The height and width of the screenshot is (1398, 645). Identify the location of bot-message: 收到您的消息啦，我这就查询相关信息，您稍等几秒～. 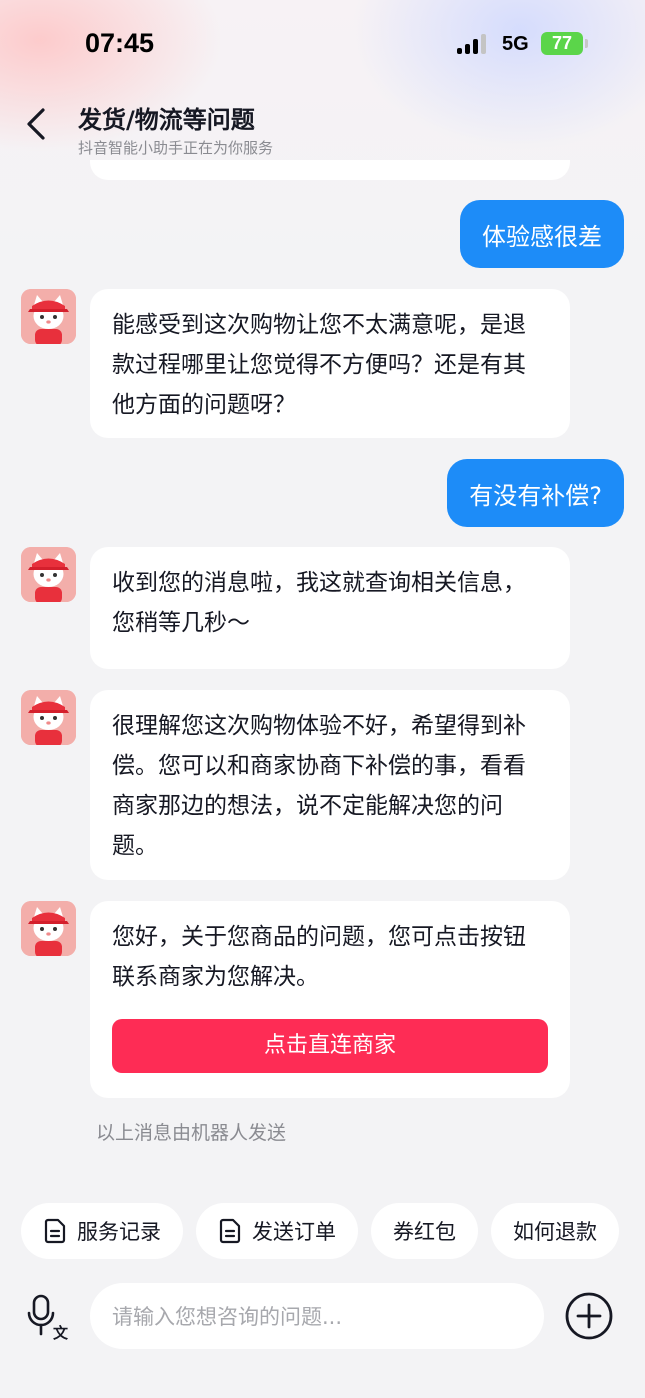
(330, 608).